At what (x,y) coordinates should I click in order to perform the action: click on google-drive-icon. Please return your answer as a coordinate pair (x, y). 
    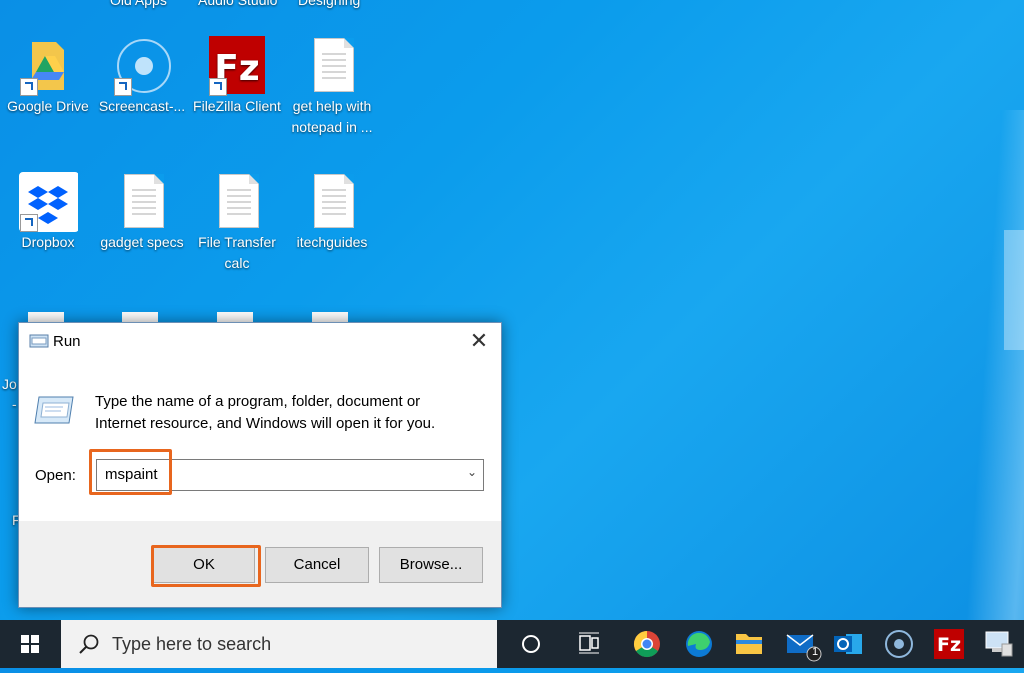
    Looking at the image, I should click on (48, 66).